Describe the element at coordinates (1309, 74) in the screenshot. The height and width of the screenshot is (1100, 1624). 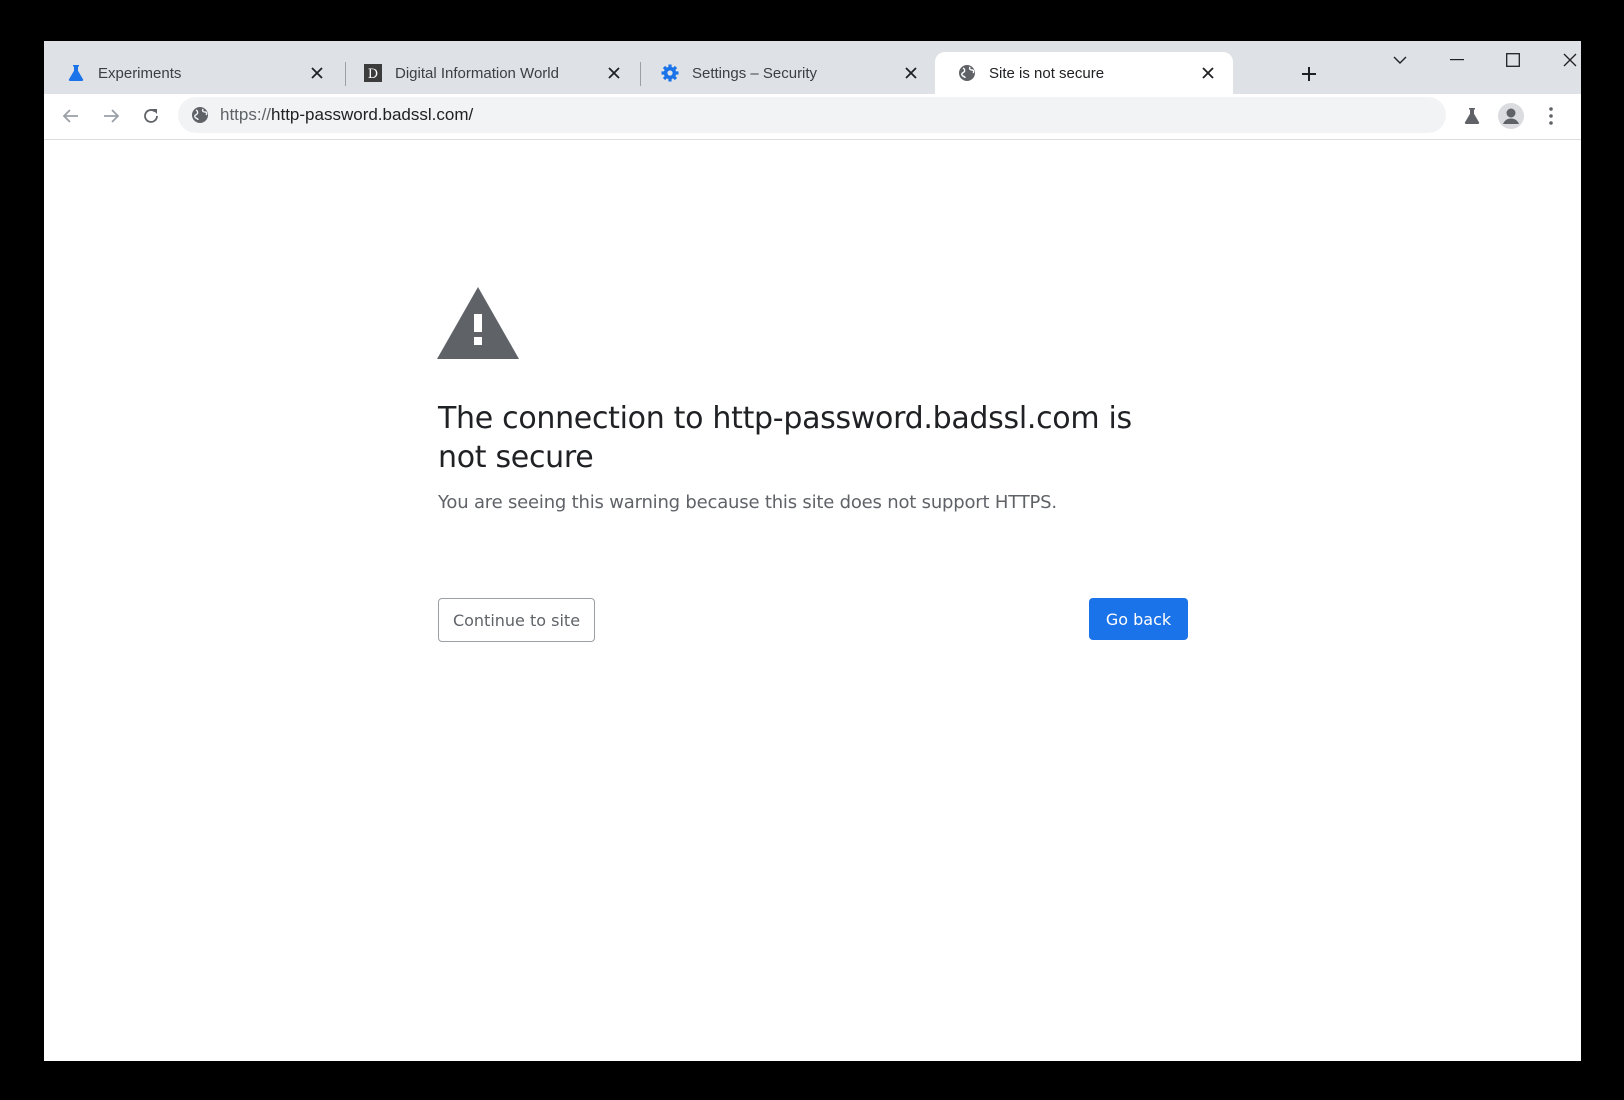
I see `new-tab-button` at that location.